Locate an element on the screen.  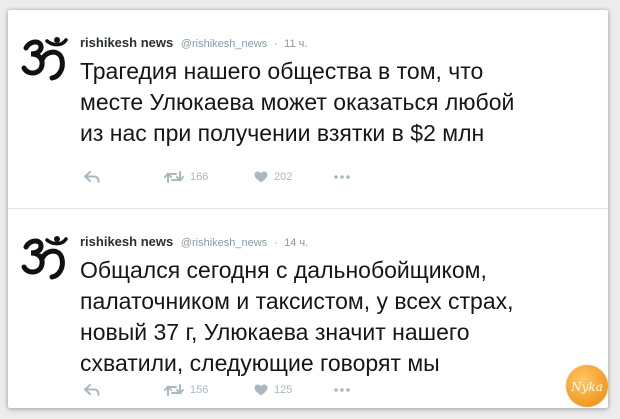
tweet-actions: 156 125 is located at coordinates (217, 390).